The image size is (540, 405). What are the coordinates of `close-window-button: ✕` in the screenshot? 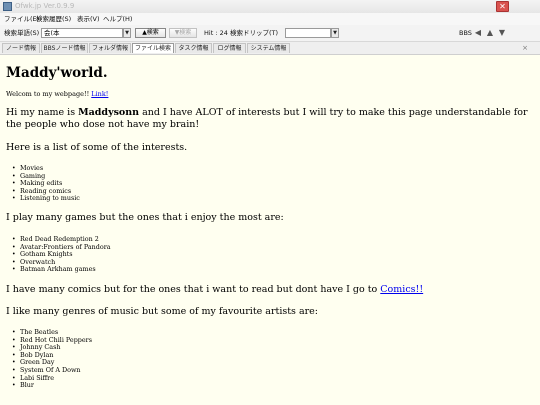 It's located at (502, 6).